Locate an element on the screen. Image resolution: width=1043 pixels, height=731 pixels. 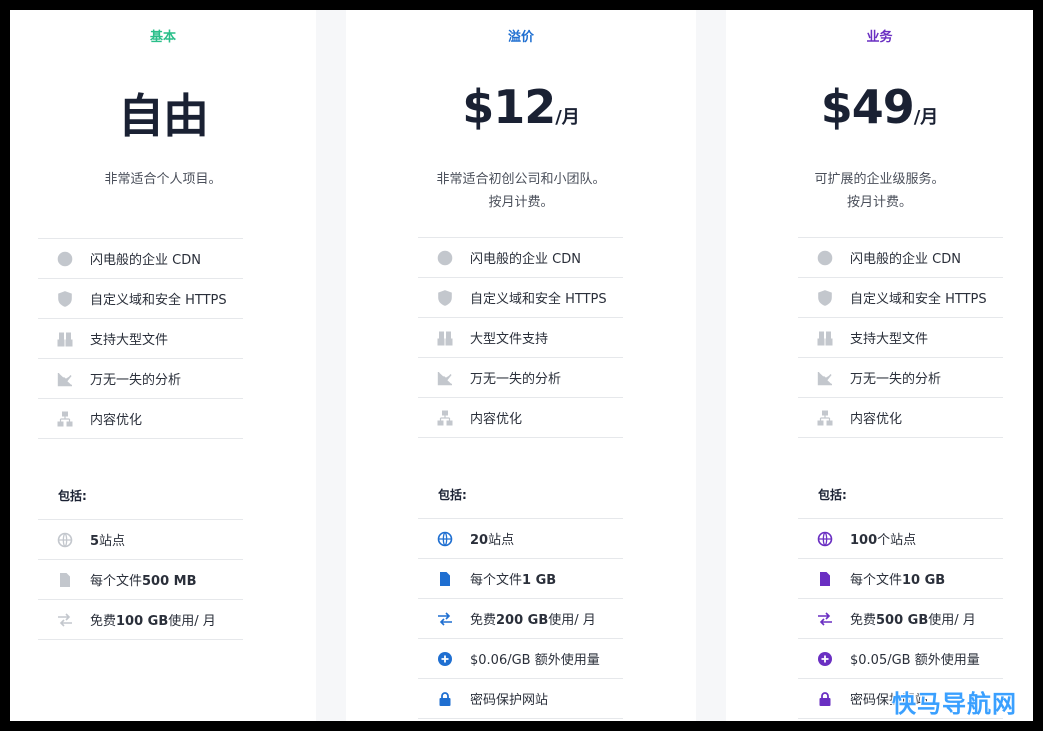
plan-price: $12/月 is located at coordinates (521, 107).